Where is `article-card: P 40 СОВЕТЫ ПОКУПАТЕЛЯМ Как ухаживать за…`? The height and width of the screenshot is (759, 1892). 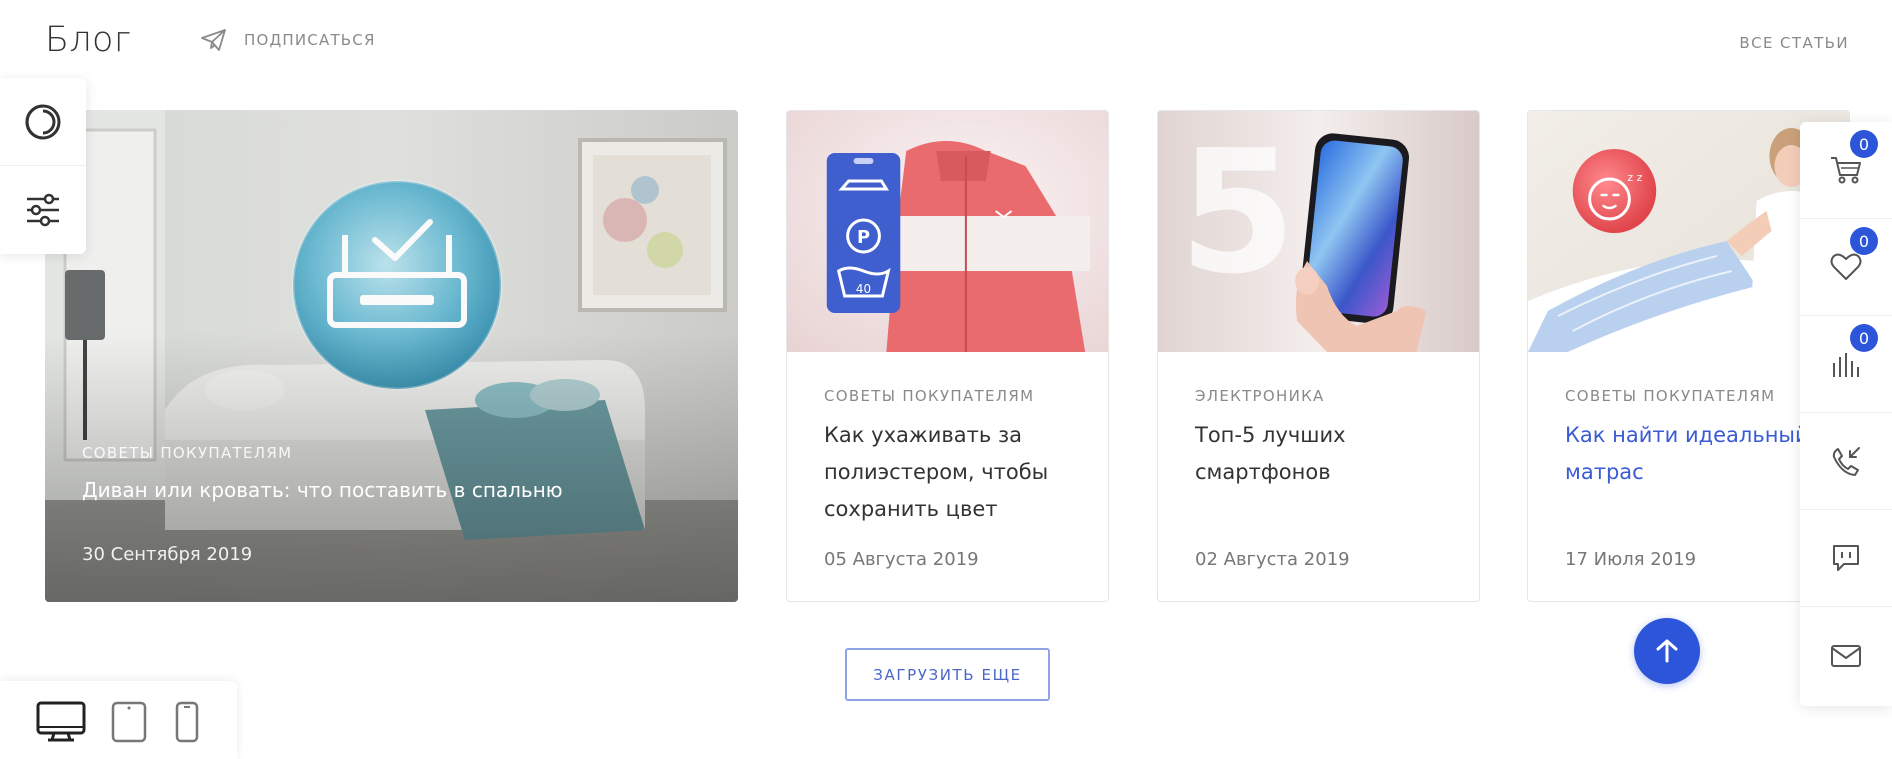 article-card: P 40 СОВЕТЫ ПОКУПАТЕЛЯМ Как ухаживать за… is located at coordinates (947, 356).